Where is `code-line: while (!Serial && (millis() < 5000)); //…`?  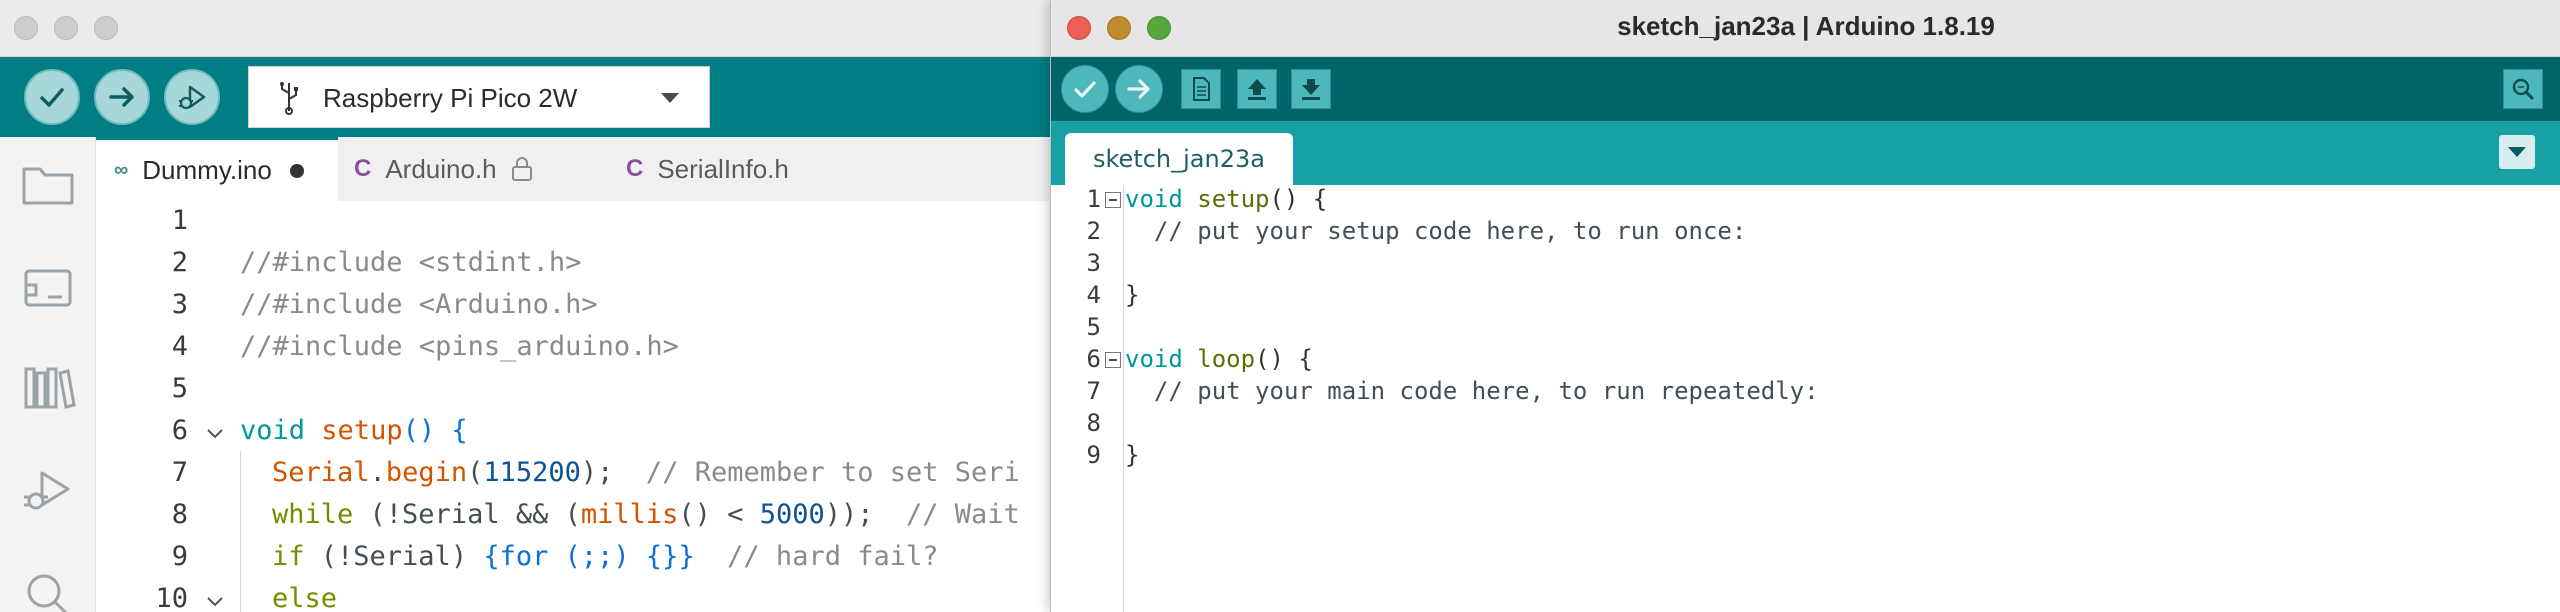 code-line: while (!Serial && (millis() < 5000)); //… is located at coordinates (646, 514).